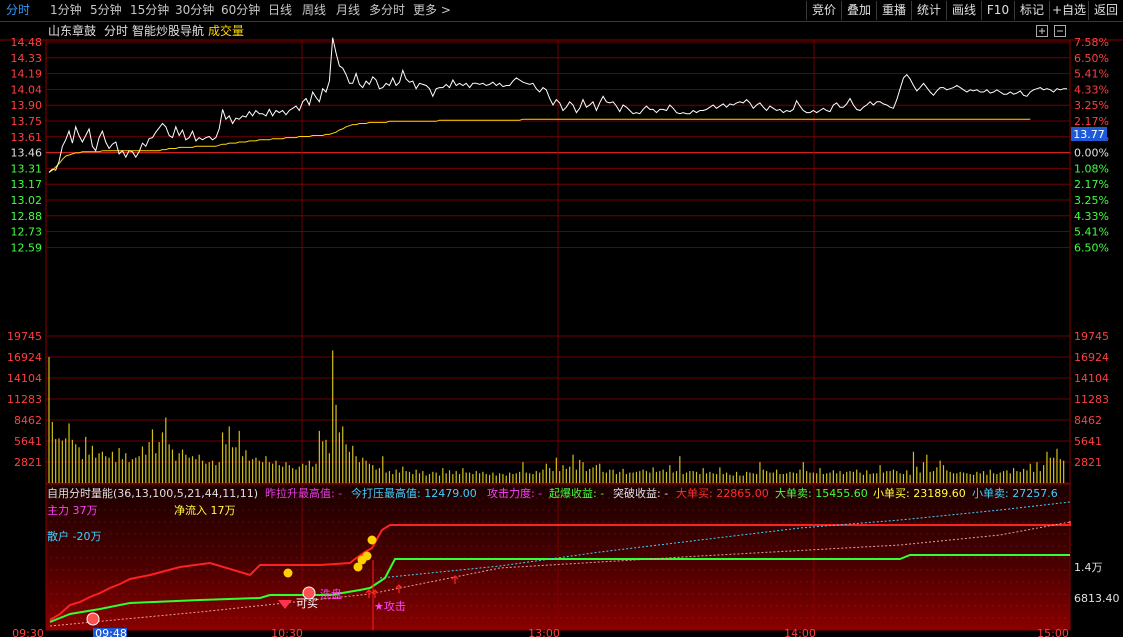 The width and height of the screenshot is (1123, 637). I want to click on price-tick-label: 13.02, so click(27, 200).